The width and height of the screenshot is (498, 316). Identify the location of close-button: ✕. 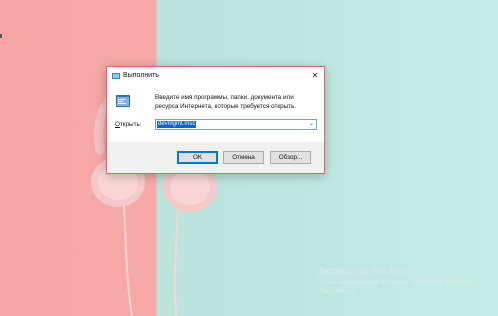
(315, 75).